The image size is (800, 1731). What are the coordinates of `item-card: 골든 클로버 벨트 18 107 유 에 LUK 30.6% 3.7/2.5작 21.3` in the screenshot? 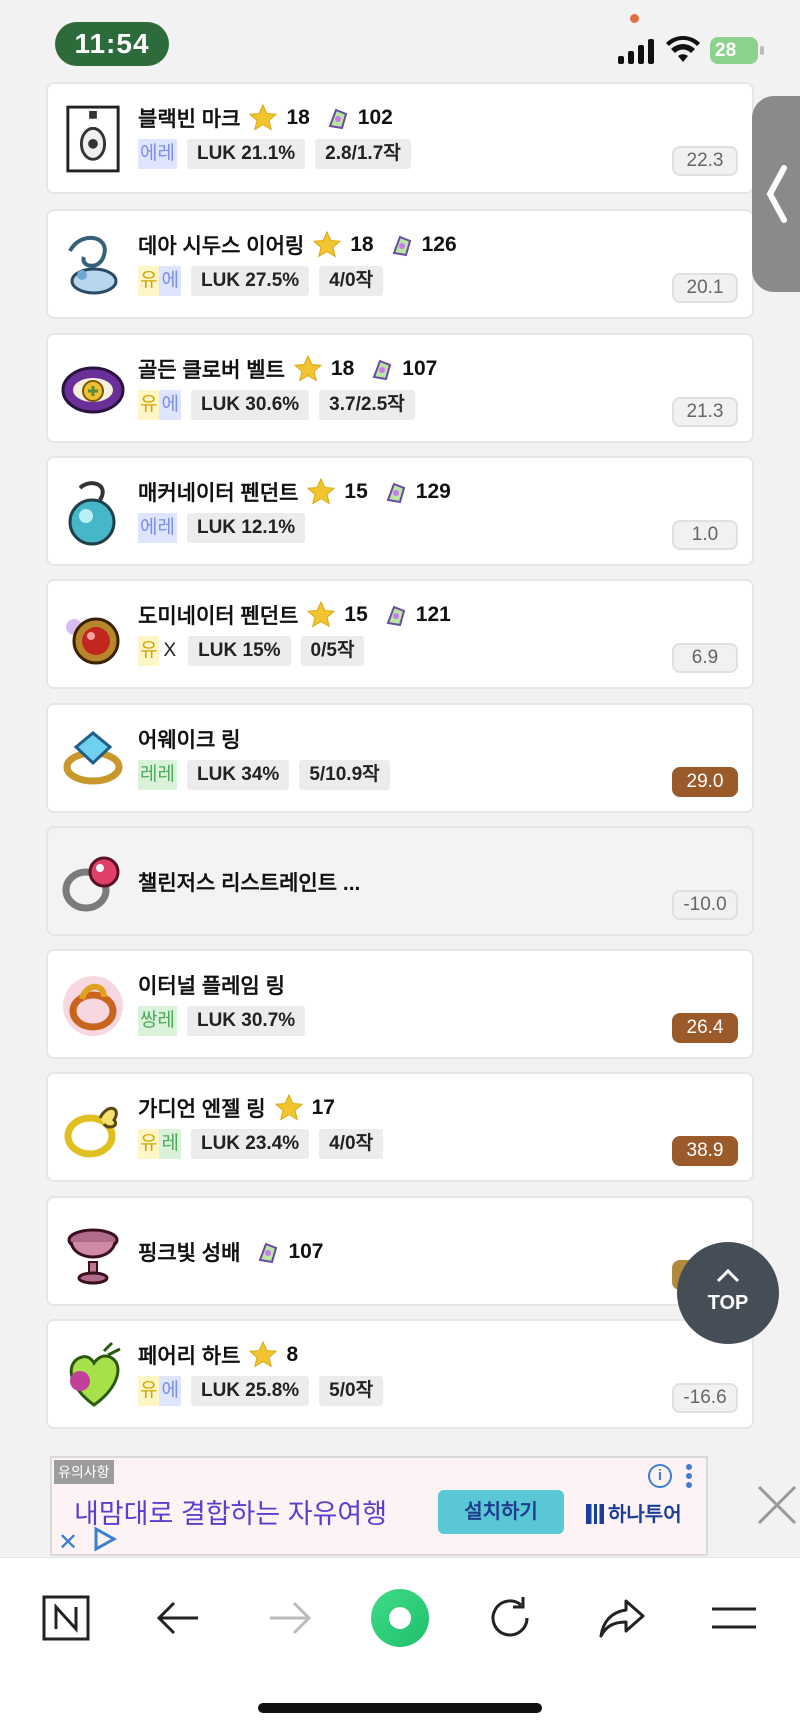 It's located at (400, 387).